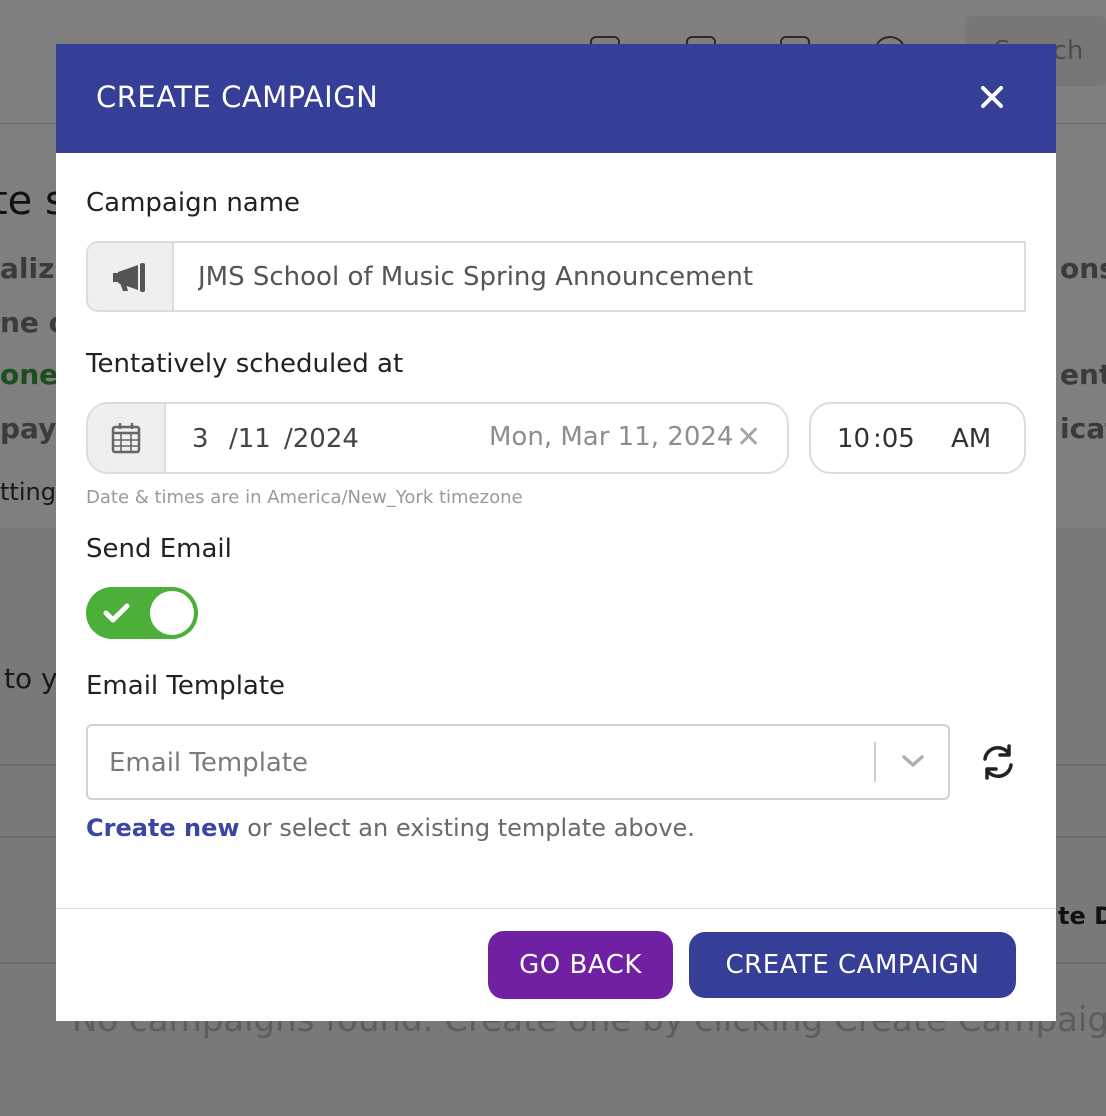 Image resolution: width=1106 pixels, height=1116 pixels. Describe the element at coordinates (853, 439) in the screenshot. I see `time-hour-segment: 10` at that location.